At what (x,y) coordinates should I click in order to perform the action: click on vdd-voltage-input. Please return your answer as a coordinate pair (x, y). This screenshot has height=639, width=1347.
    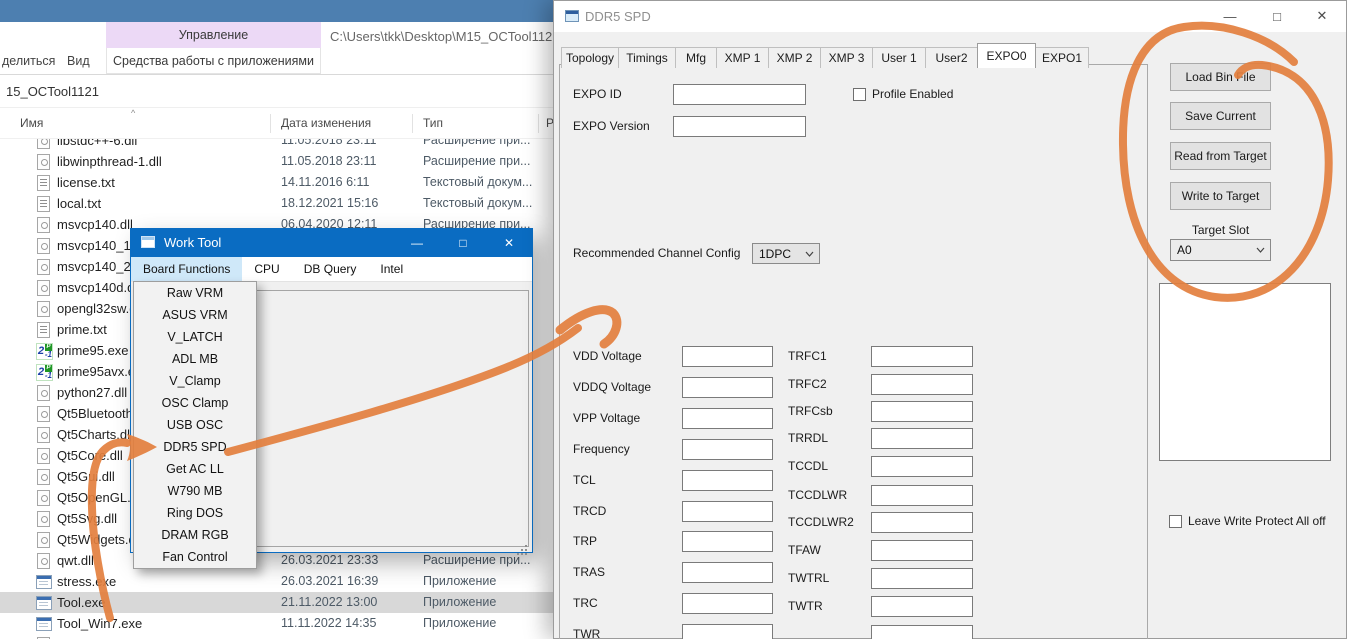
    Looking at the image, I should click on (727, 356).